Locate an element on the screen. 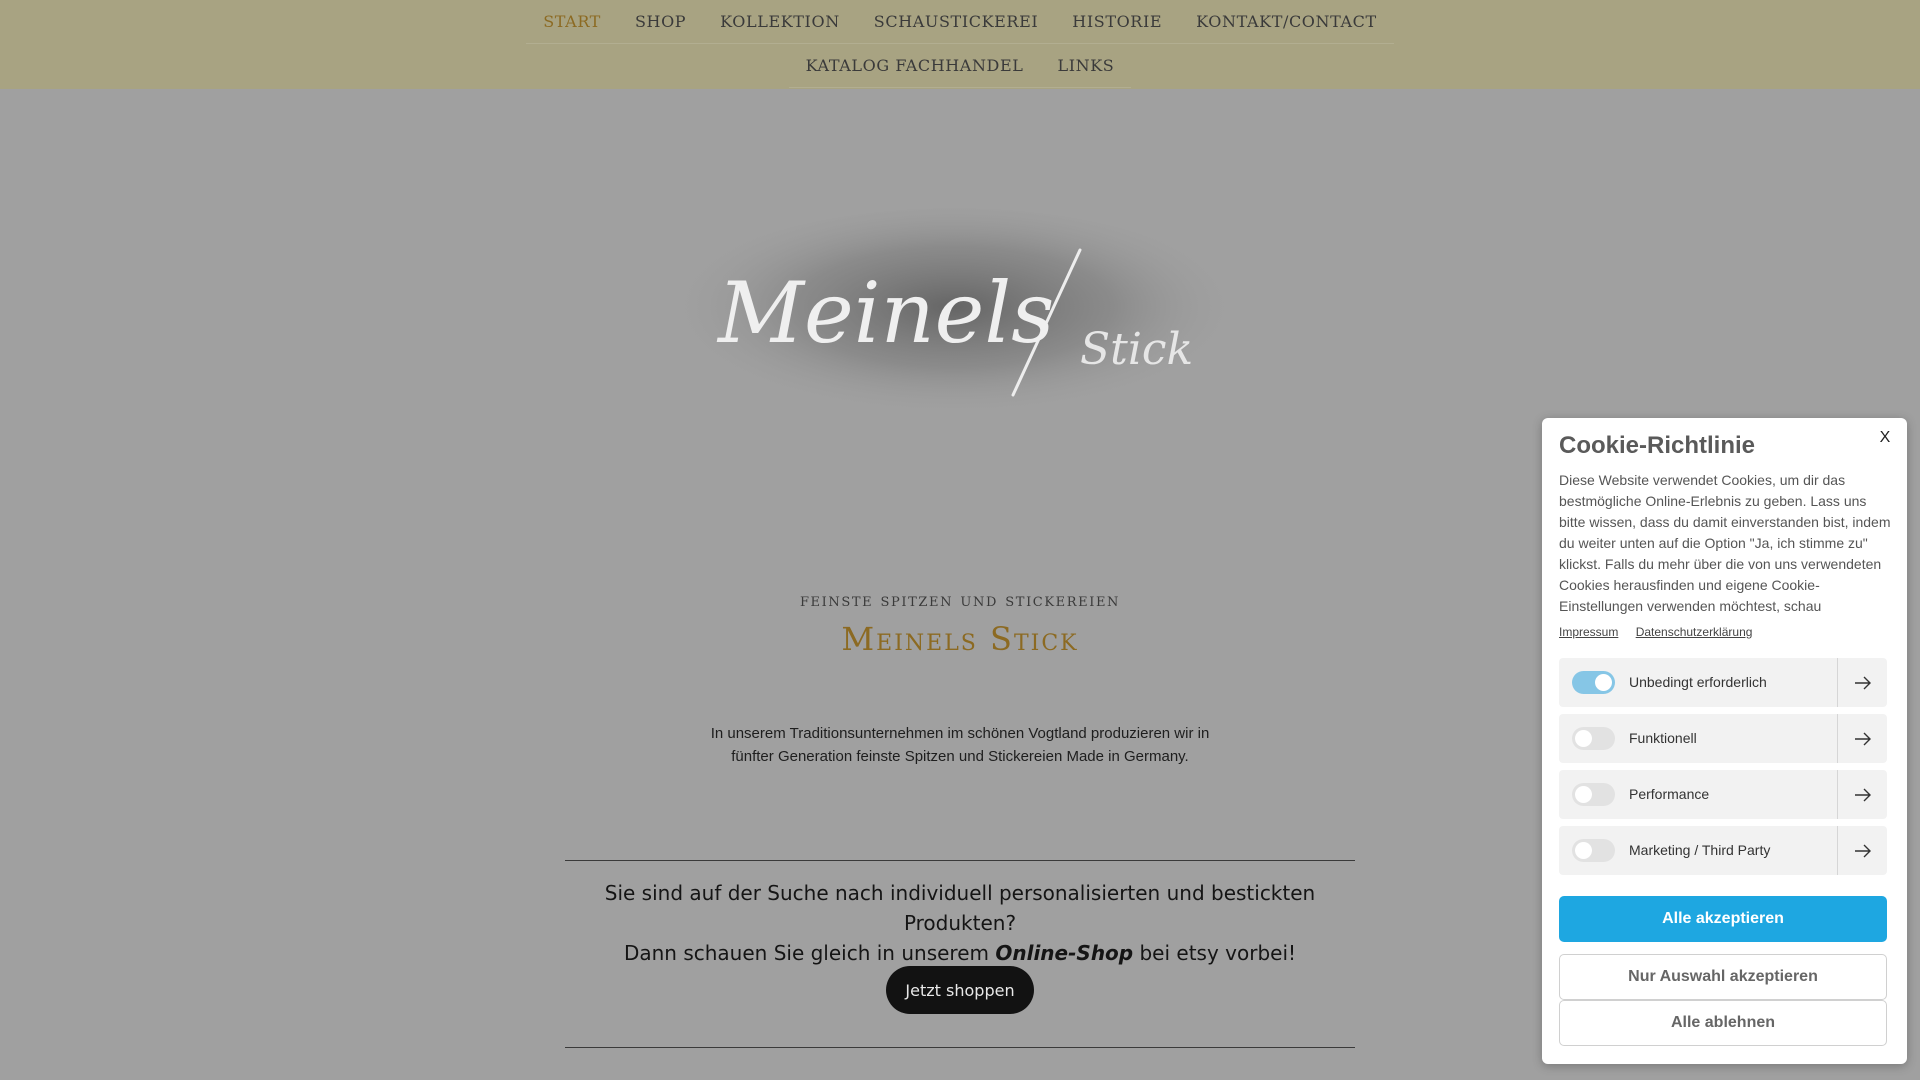 This screenshot has height=1080, width=1920. nav-item-shop: Shop is located at coordinates (660, 22).